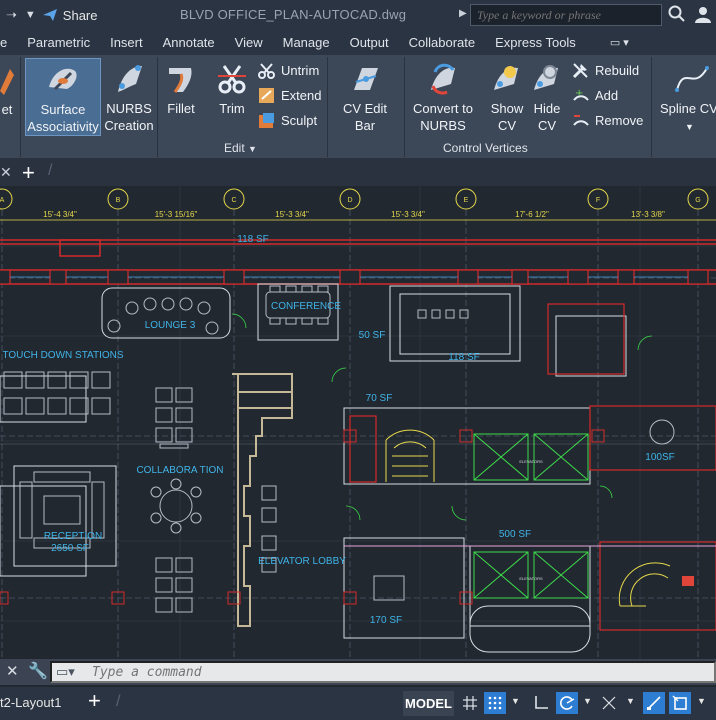  What do you see at coordinates (233, 200) in the screenshot?
I see `grid-label-c: C` at bounding box center [233, 200].